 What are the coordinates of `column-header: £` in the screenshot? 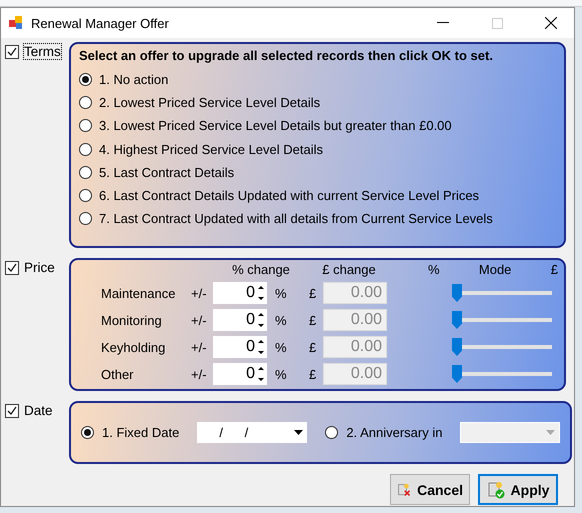 It's located at (554, 269).